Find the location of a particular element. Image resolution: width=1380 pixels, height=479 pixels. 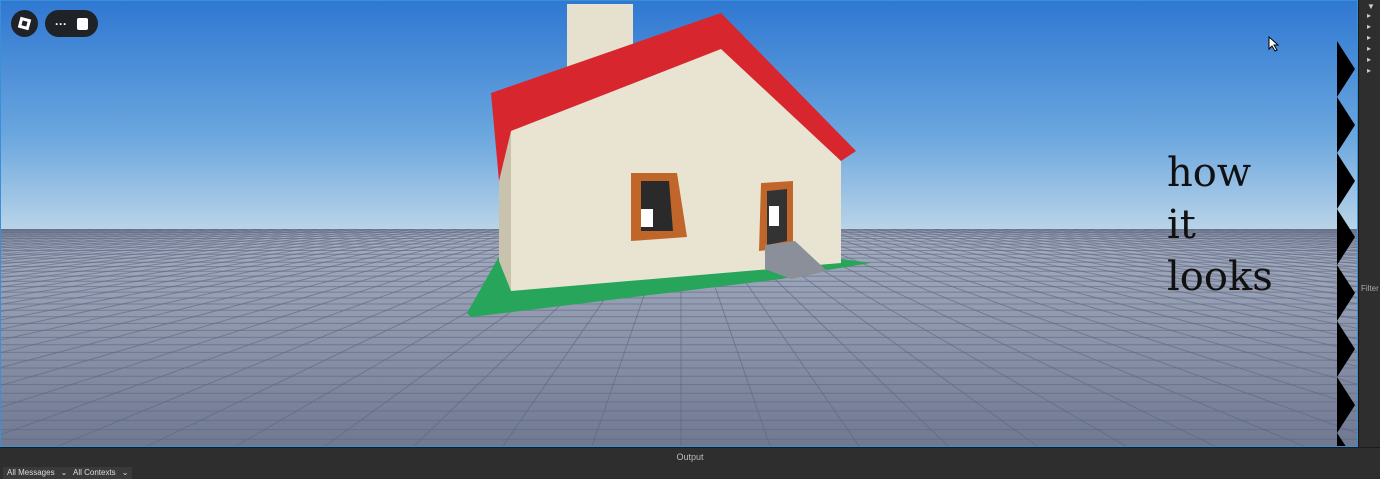

caption-text: how it looks is located at coordinates (1220, 225).